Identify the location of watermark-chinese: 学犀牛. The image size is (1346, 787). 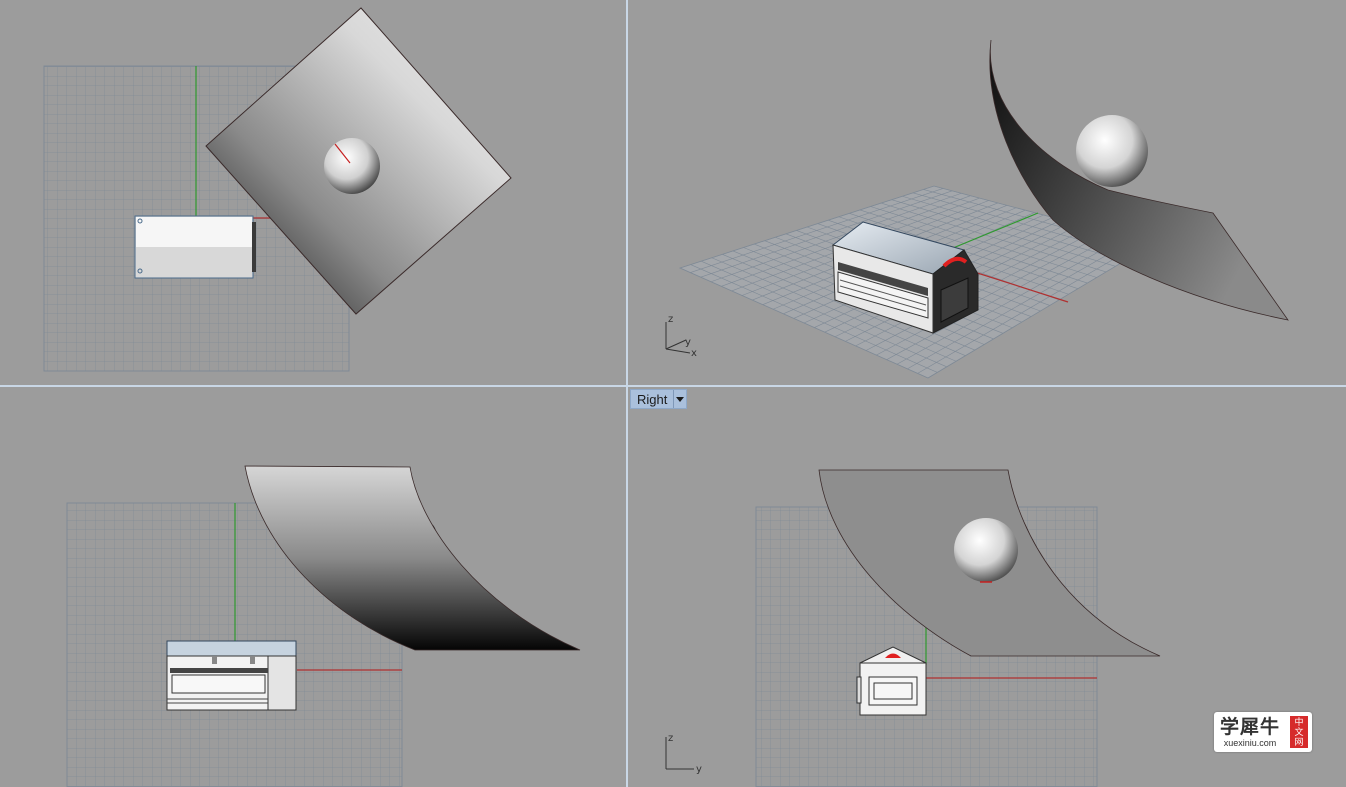
(1249, 727).